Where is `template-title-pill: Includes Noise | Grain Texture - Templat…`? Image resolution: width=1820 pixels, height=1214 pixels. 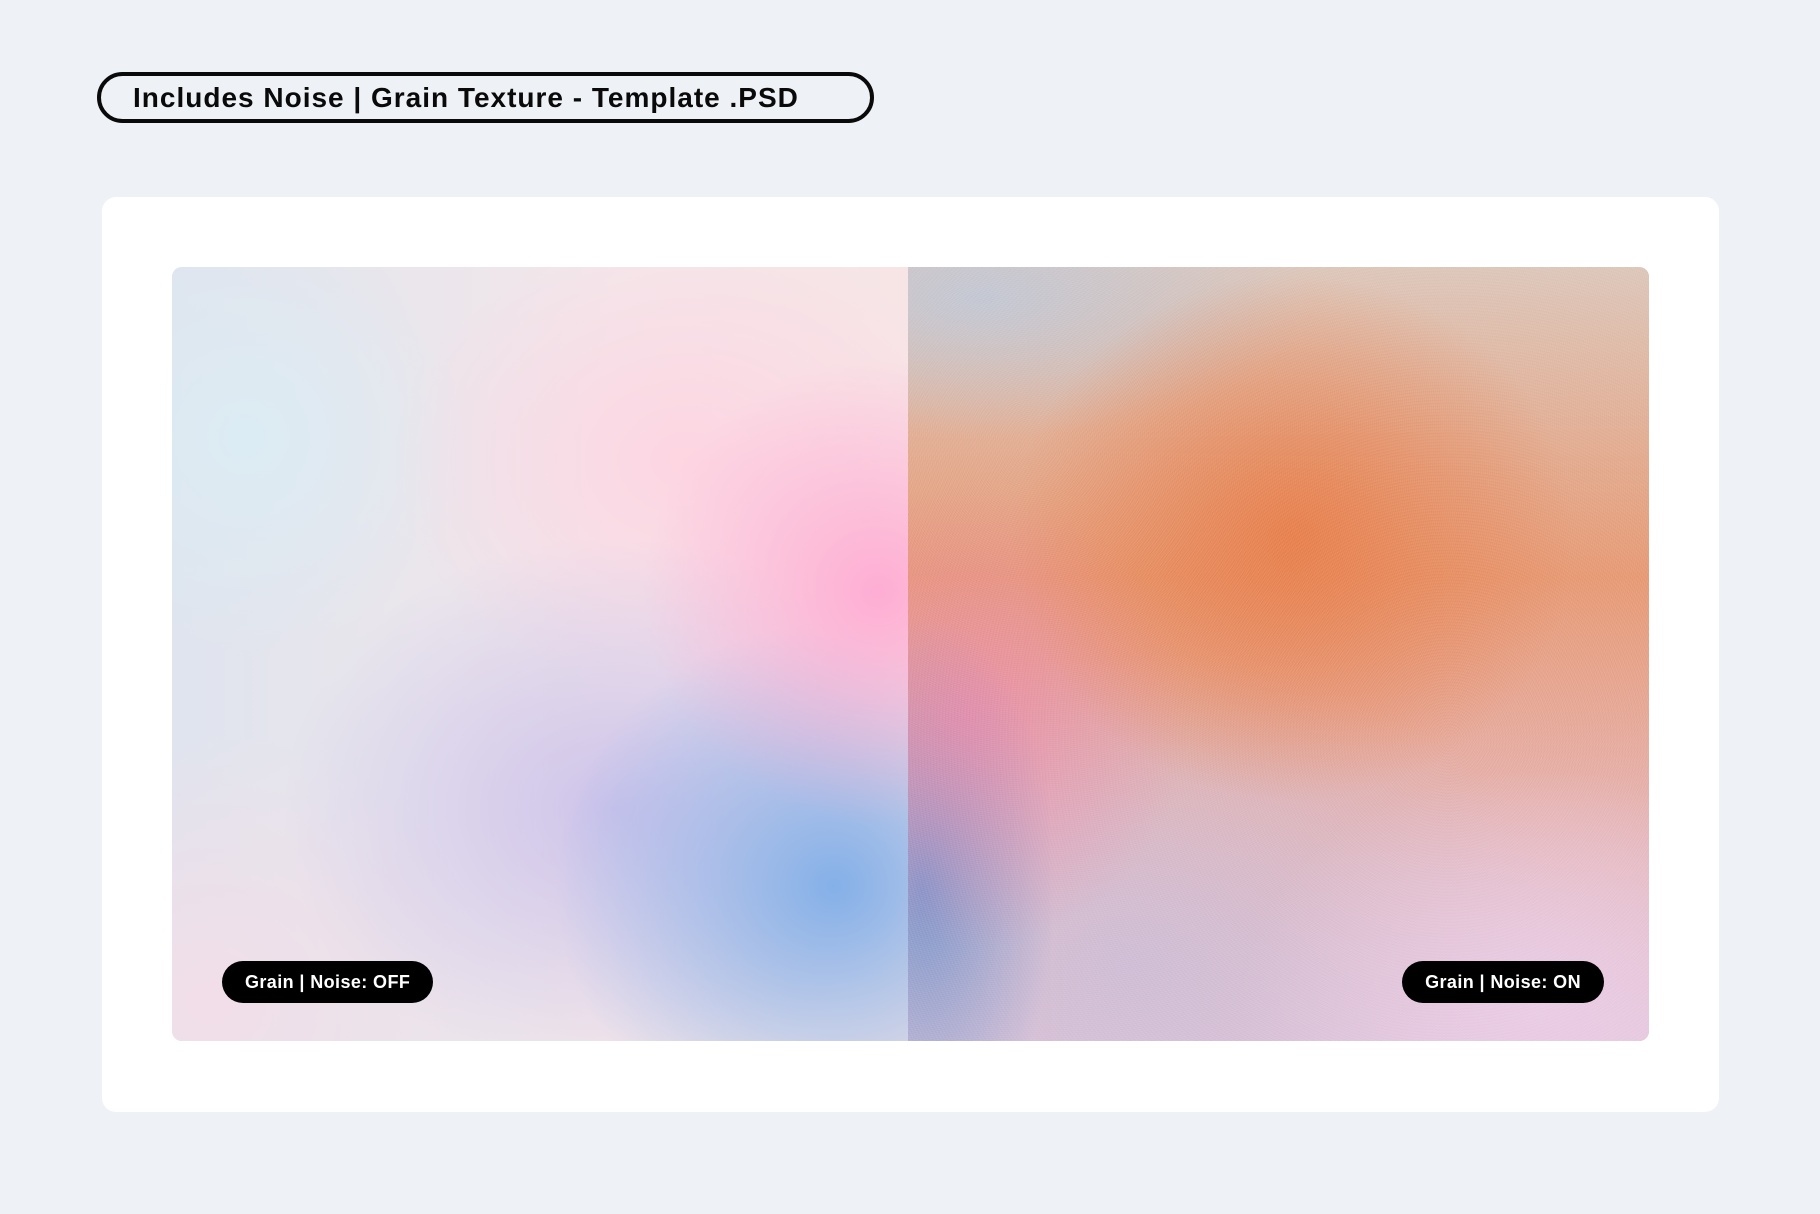
template-title-pill: Includes Noise | Grain Texture - Templat… is located at coordinates (485, 97).